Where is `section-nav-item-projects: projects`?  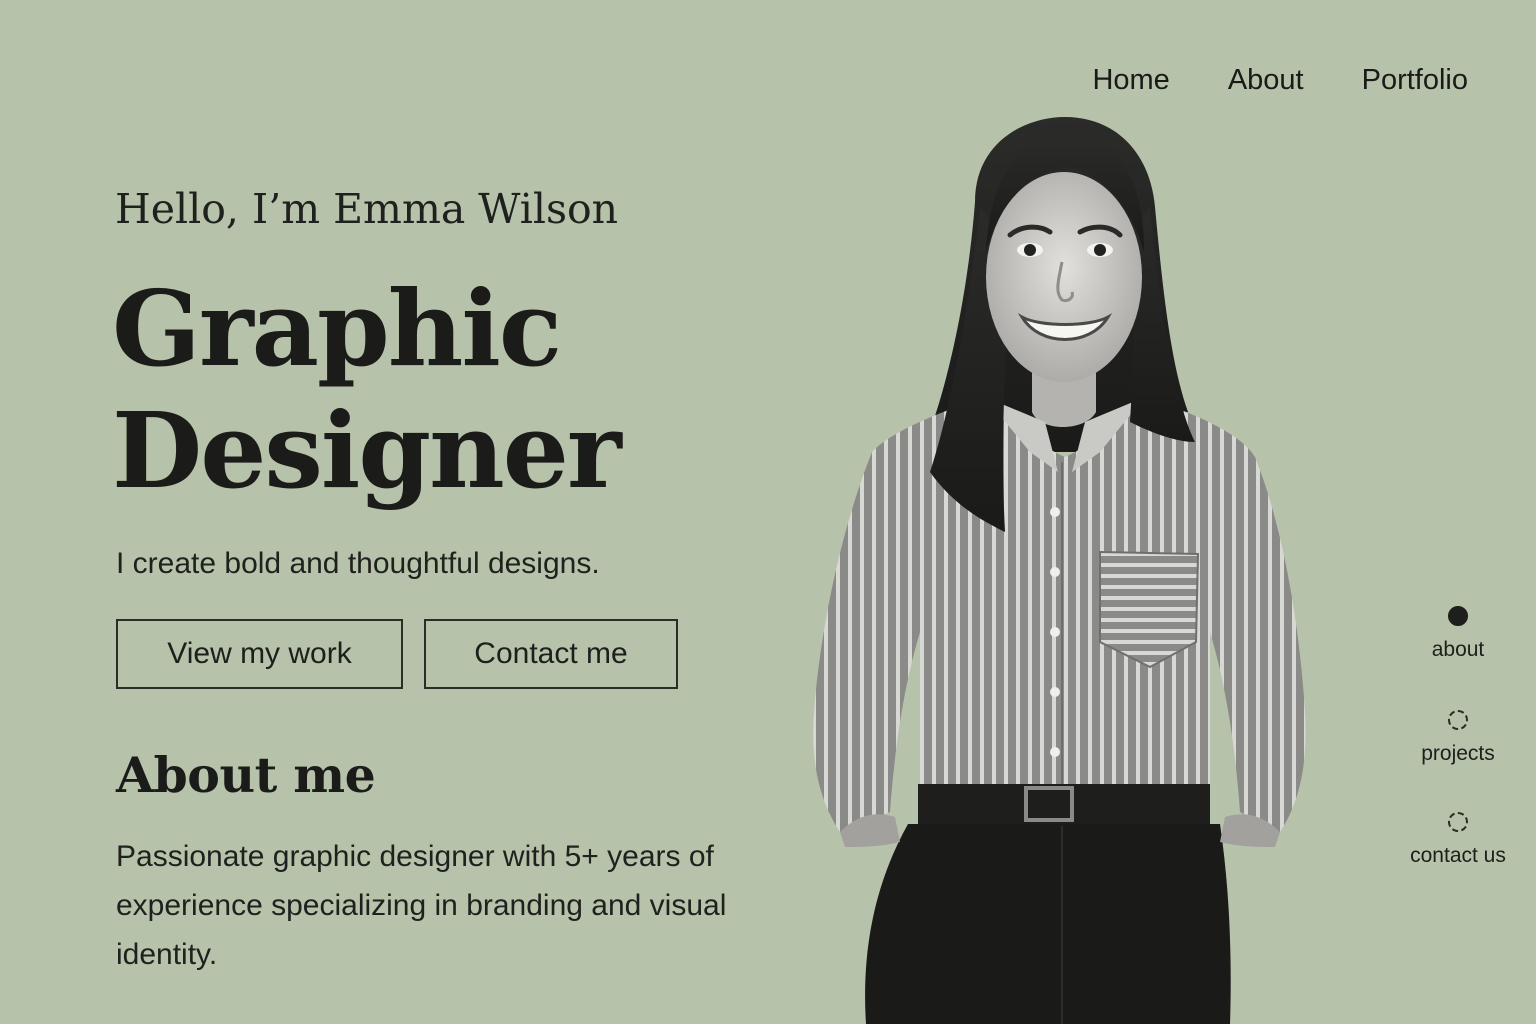
section-nav-item-projects: projects is located at coordinates (1458, 739).